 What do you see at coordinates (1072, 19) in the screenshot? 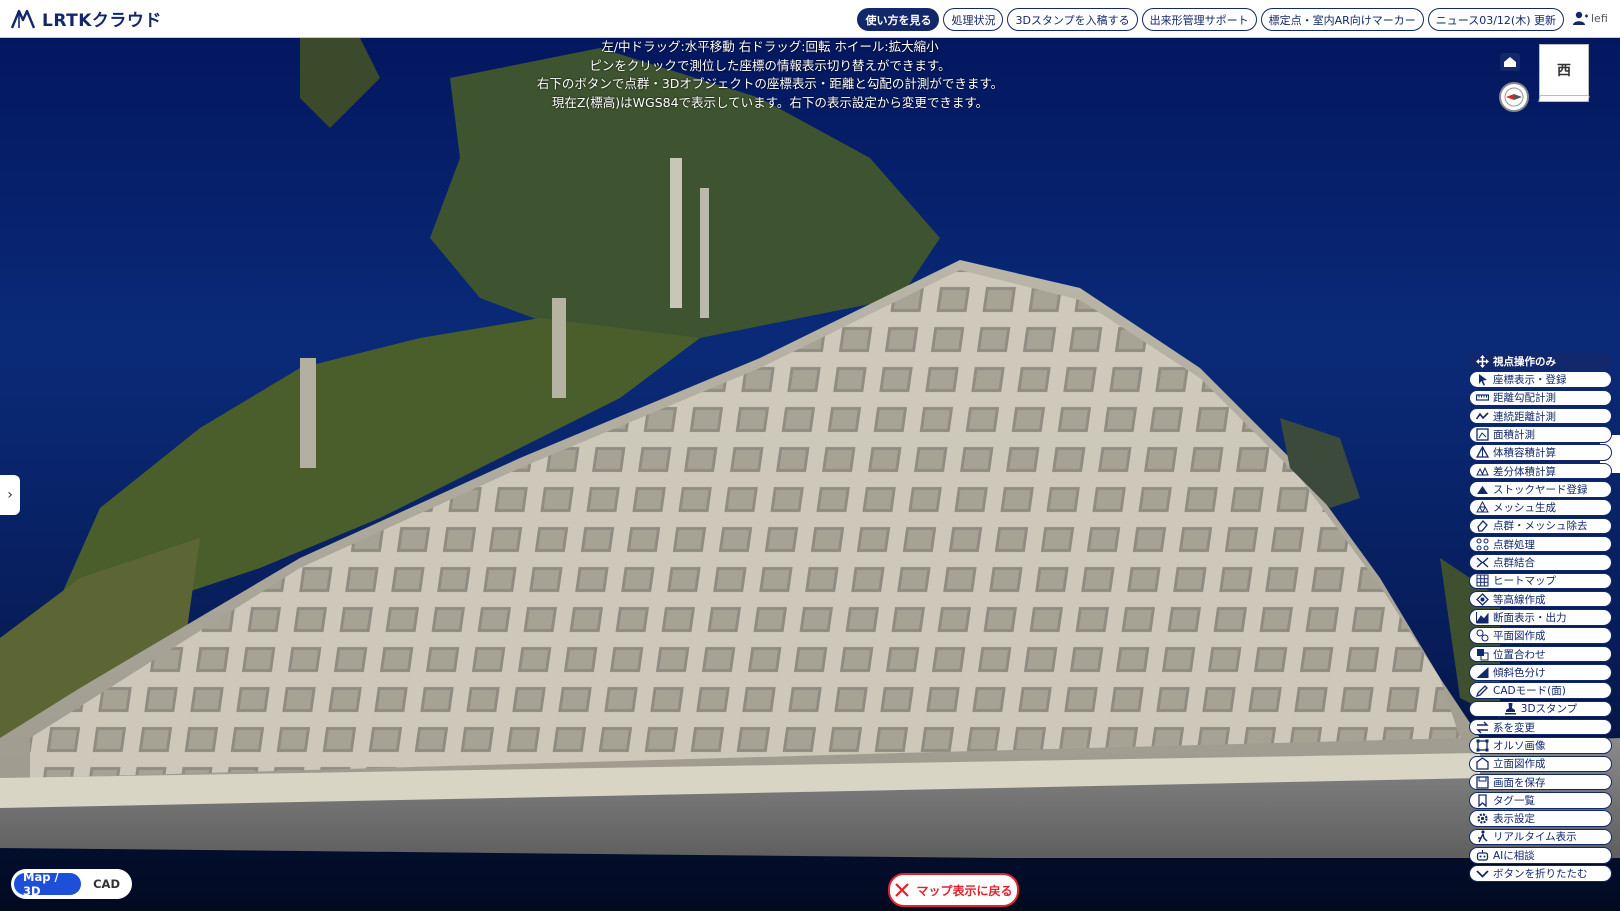
I see `nav-button: 3Dスタンプを入稿する` at bounding box center [1072, 19].